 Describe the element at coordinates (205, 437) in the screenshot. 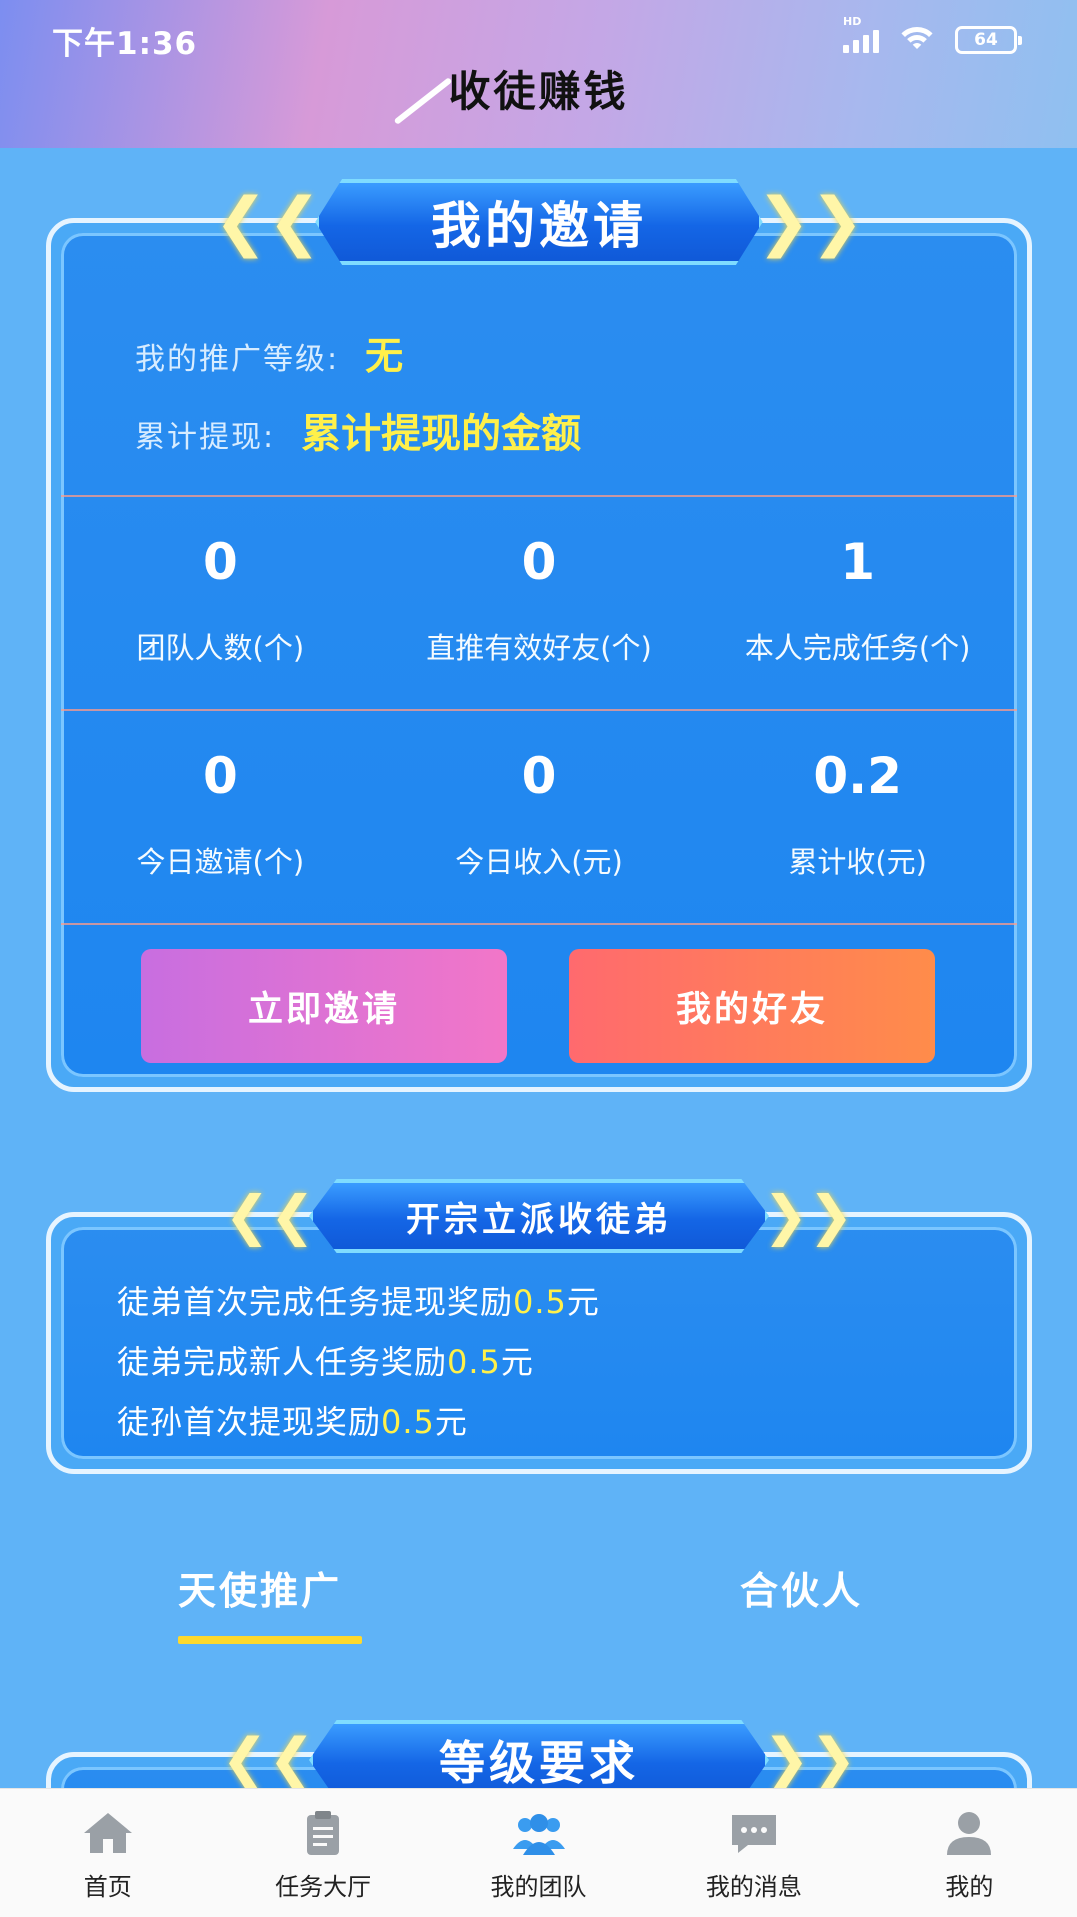

I see `withdraw-label: 累计提现:` at that location.